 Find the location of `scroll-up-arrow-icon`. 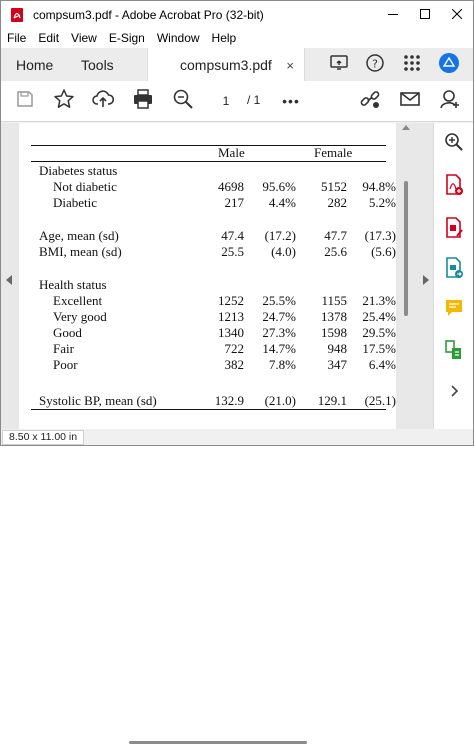

scroll-up-arrow-icon is located at coordinates (406, 127).